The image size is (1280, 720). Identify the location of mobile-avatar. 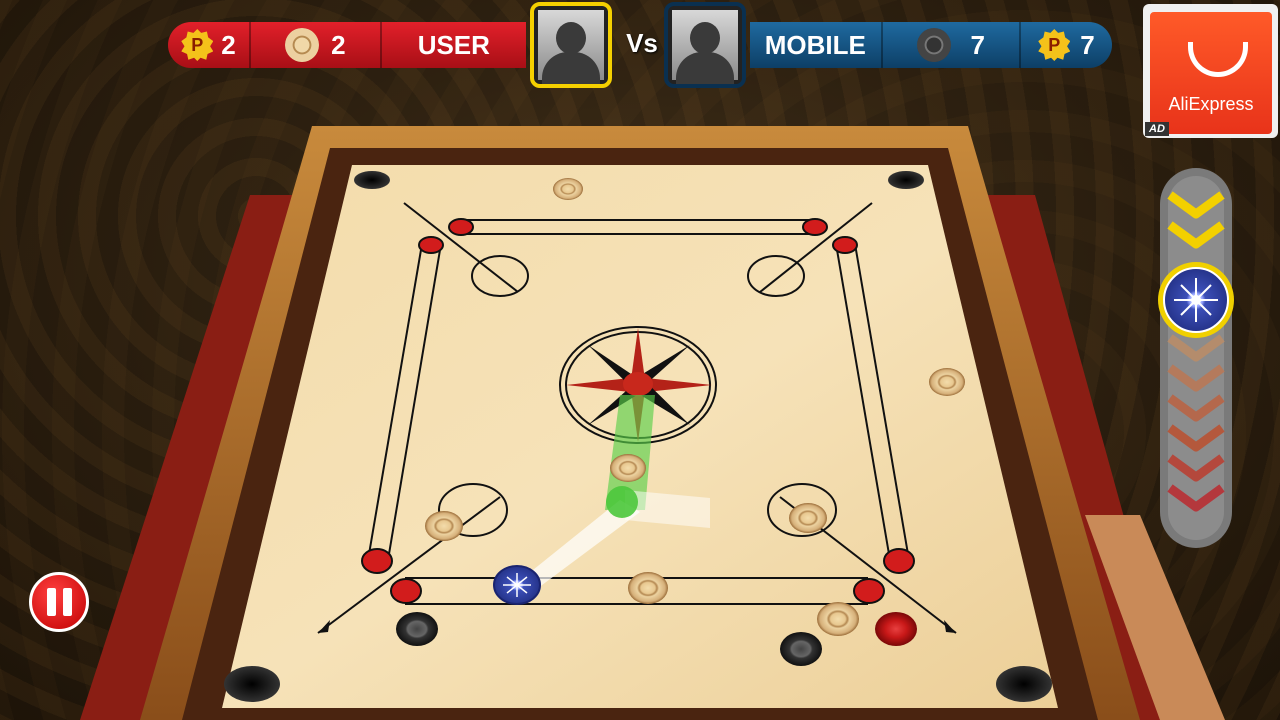
(705, 45).